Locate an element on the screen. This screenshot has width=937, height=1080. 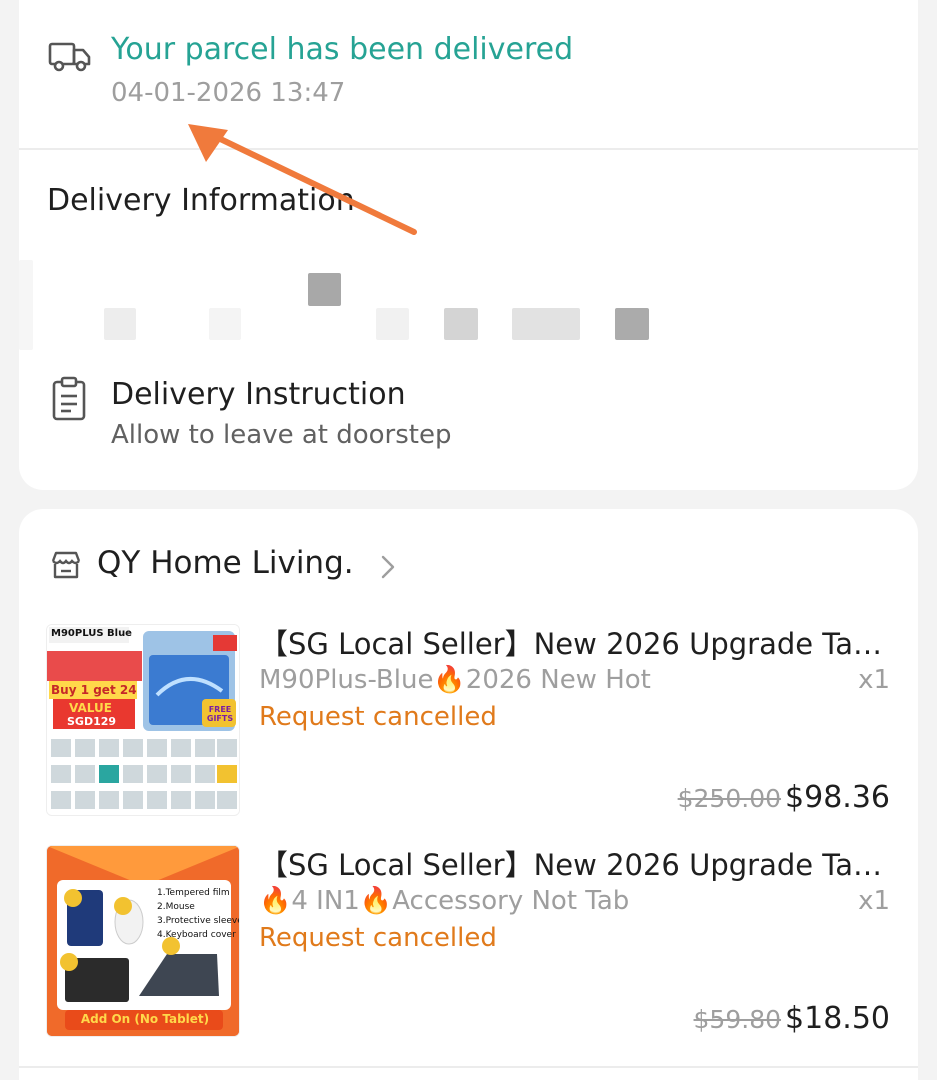
delivery-instruction-label: Delivery Instruction is located at coordinates (258, 394).